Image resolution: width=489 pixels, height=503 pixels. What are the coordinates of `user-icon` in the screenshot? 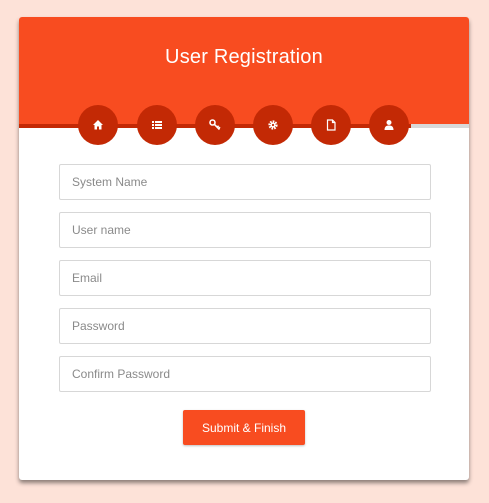 It's located at (389, 125).